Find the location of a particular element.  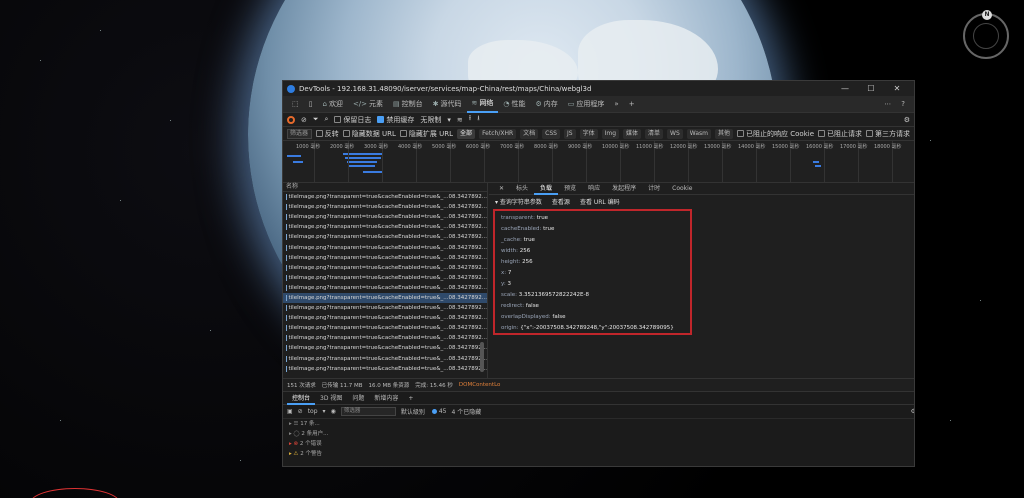

add-drawer-tab-icon: + is located at coordinates (410, 398).